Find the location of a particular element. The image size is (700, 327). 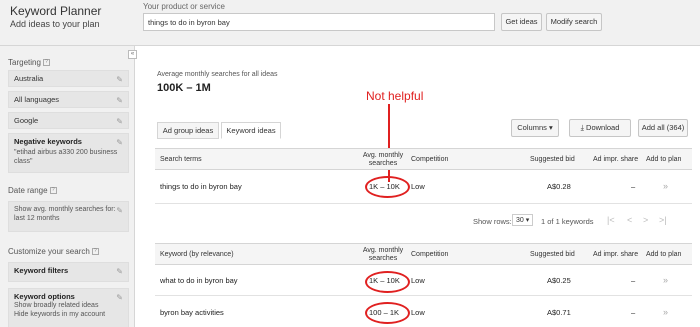

keyword-options-line: Hide keywords in my account is located at coordinates (60, 314).